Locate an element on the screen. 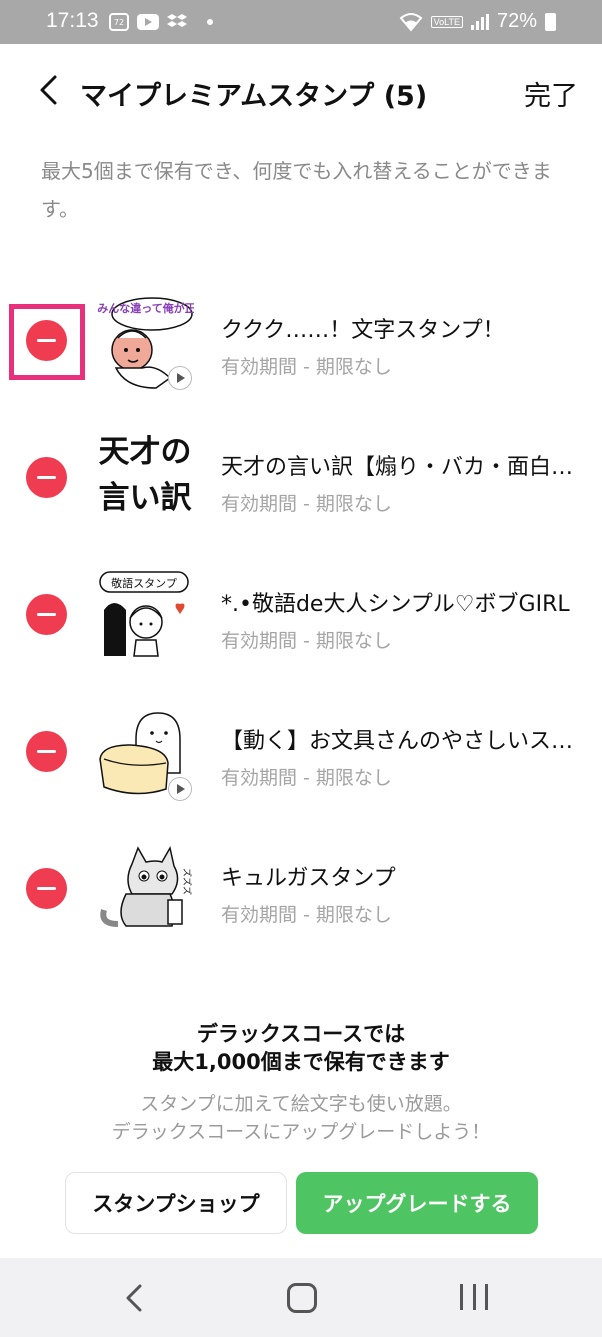 Image resolution: width=602 pixels, height=1337 pixels. stamp-list-item: 【動く】お文具さんのやさしいスタンプ 有効期間 - 期限なし is located at coordinates (301, 751).